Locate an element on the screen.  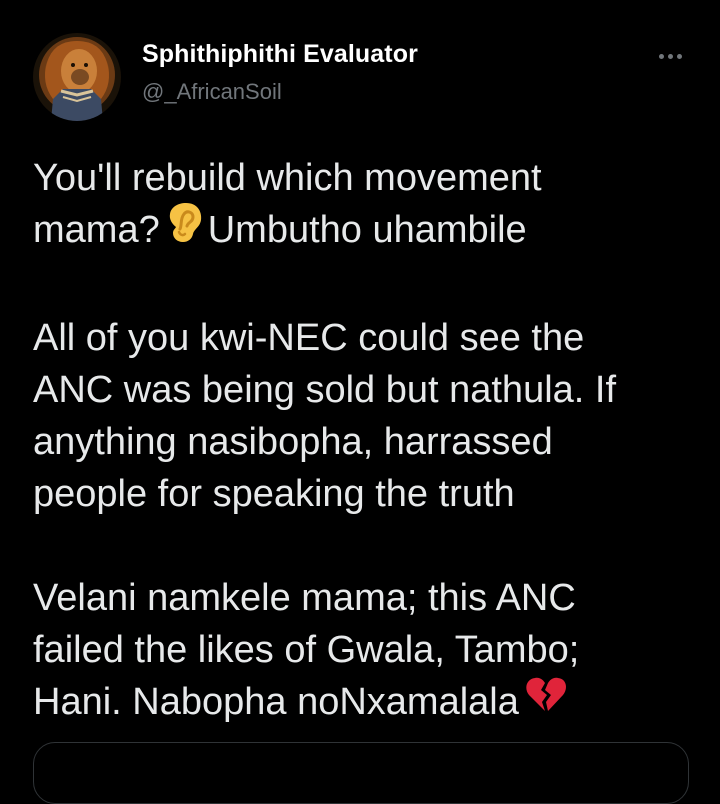
broken-heart-emoji is located at coordinates (546, 701).